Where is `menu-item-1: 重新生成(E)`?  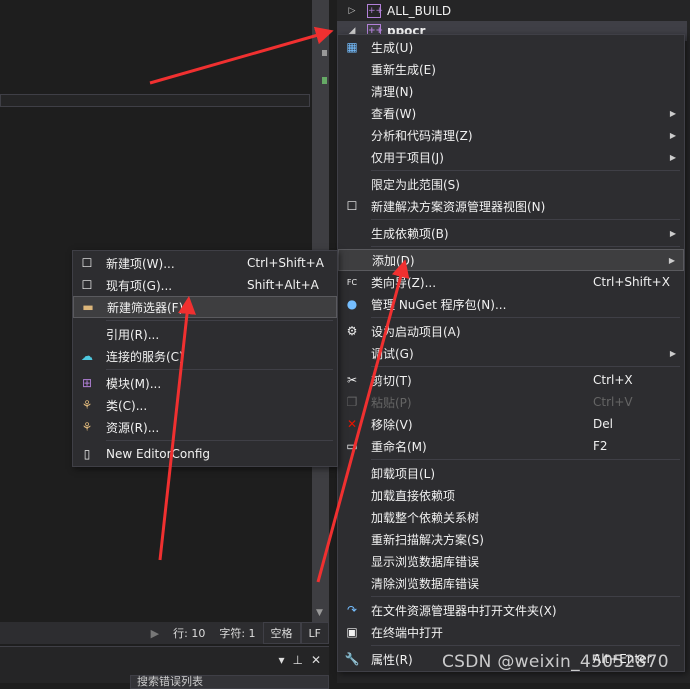
menu-item-1: 重新生成(E) is located at coordinates (511, 69).